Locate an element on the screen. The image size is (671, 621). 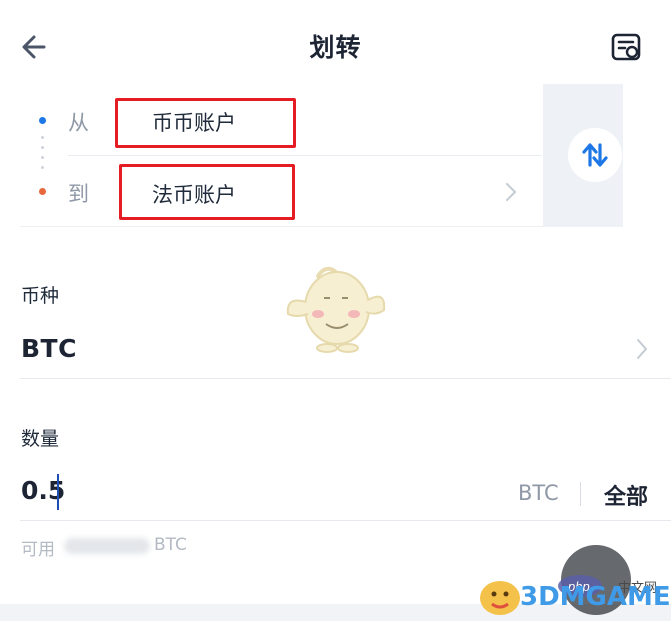
available-balance-blurred is located at coordinates (107, 546).